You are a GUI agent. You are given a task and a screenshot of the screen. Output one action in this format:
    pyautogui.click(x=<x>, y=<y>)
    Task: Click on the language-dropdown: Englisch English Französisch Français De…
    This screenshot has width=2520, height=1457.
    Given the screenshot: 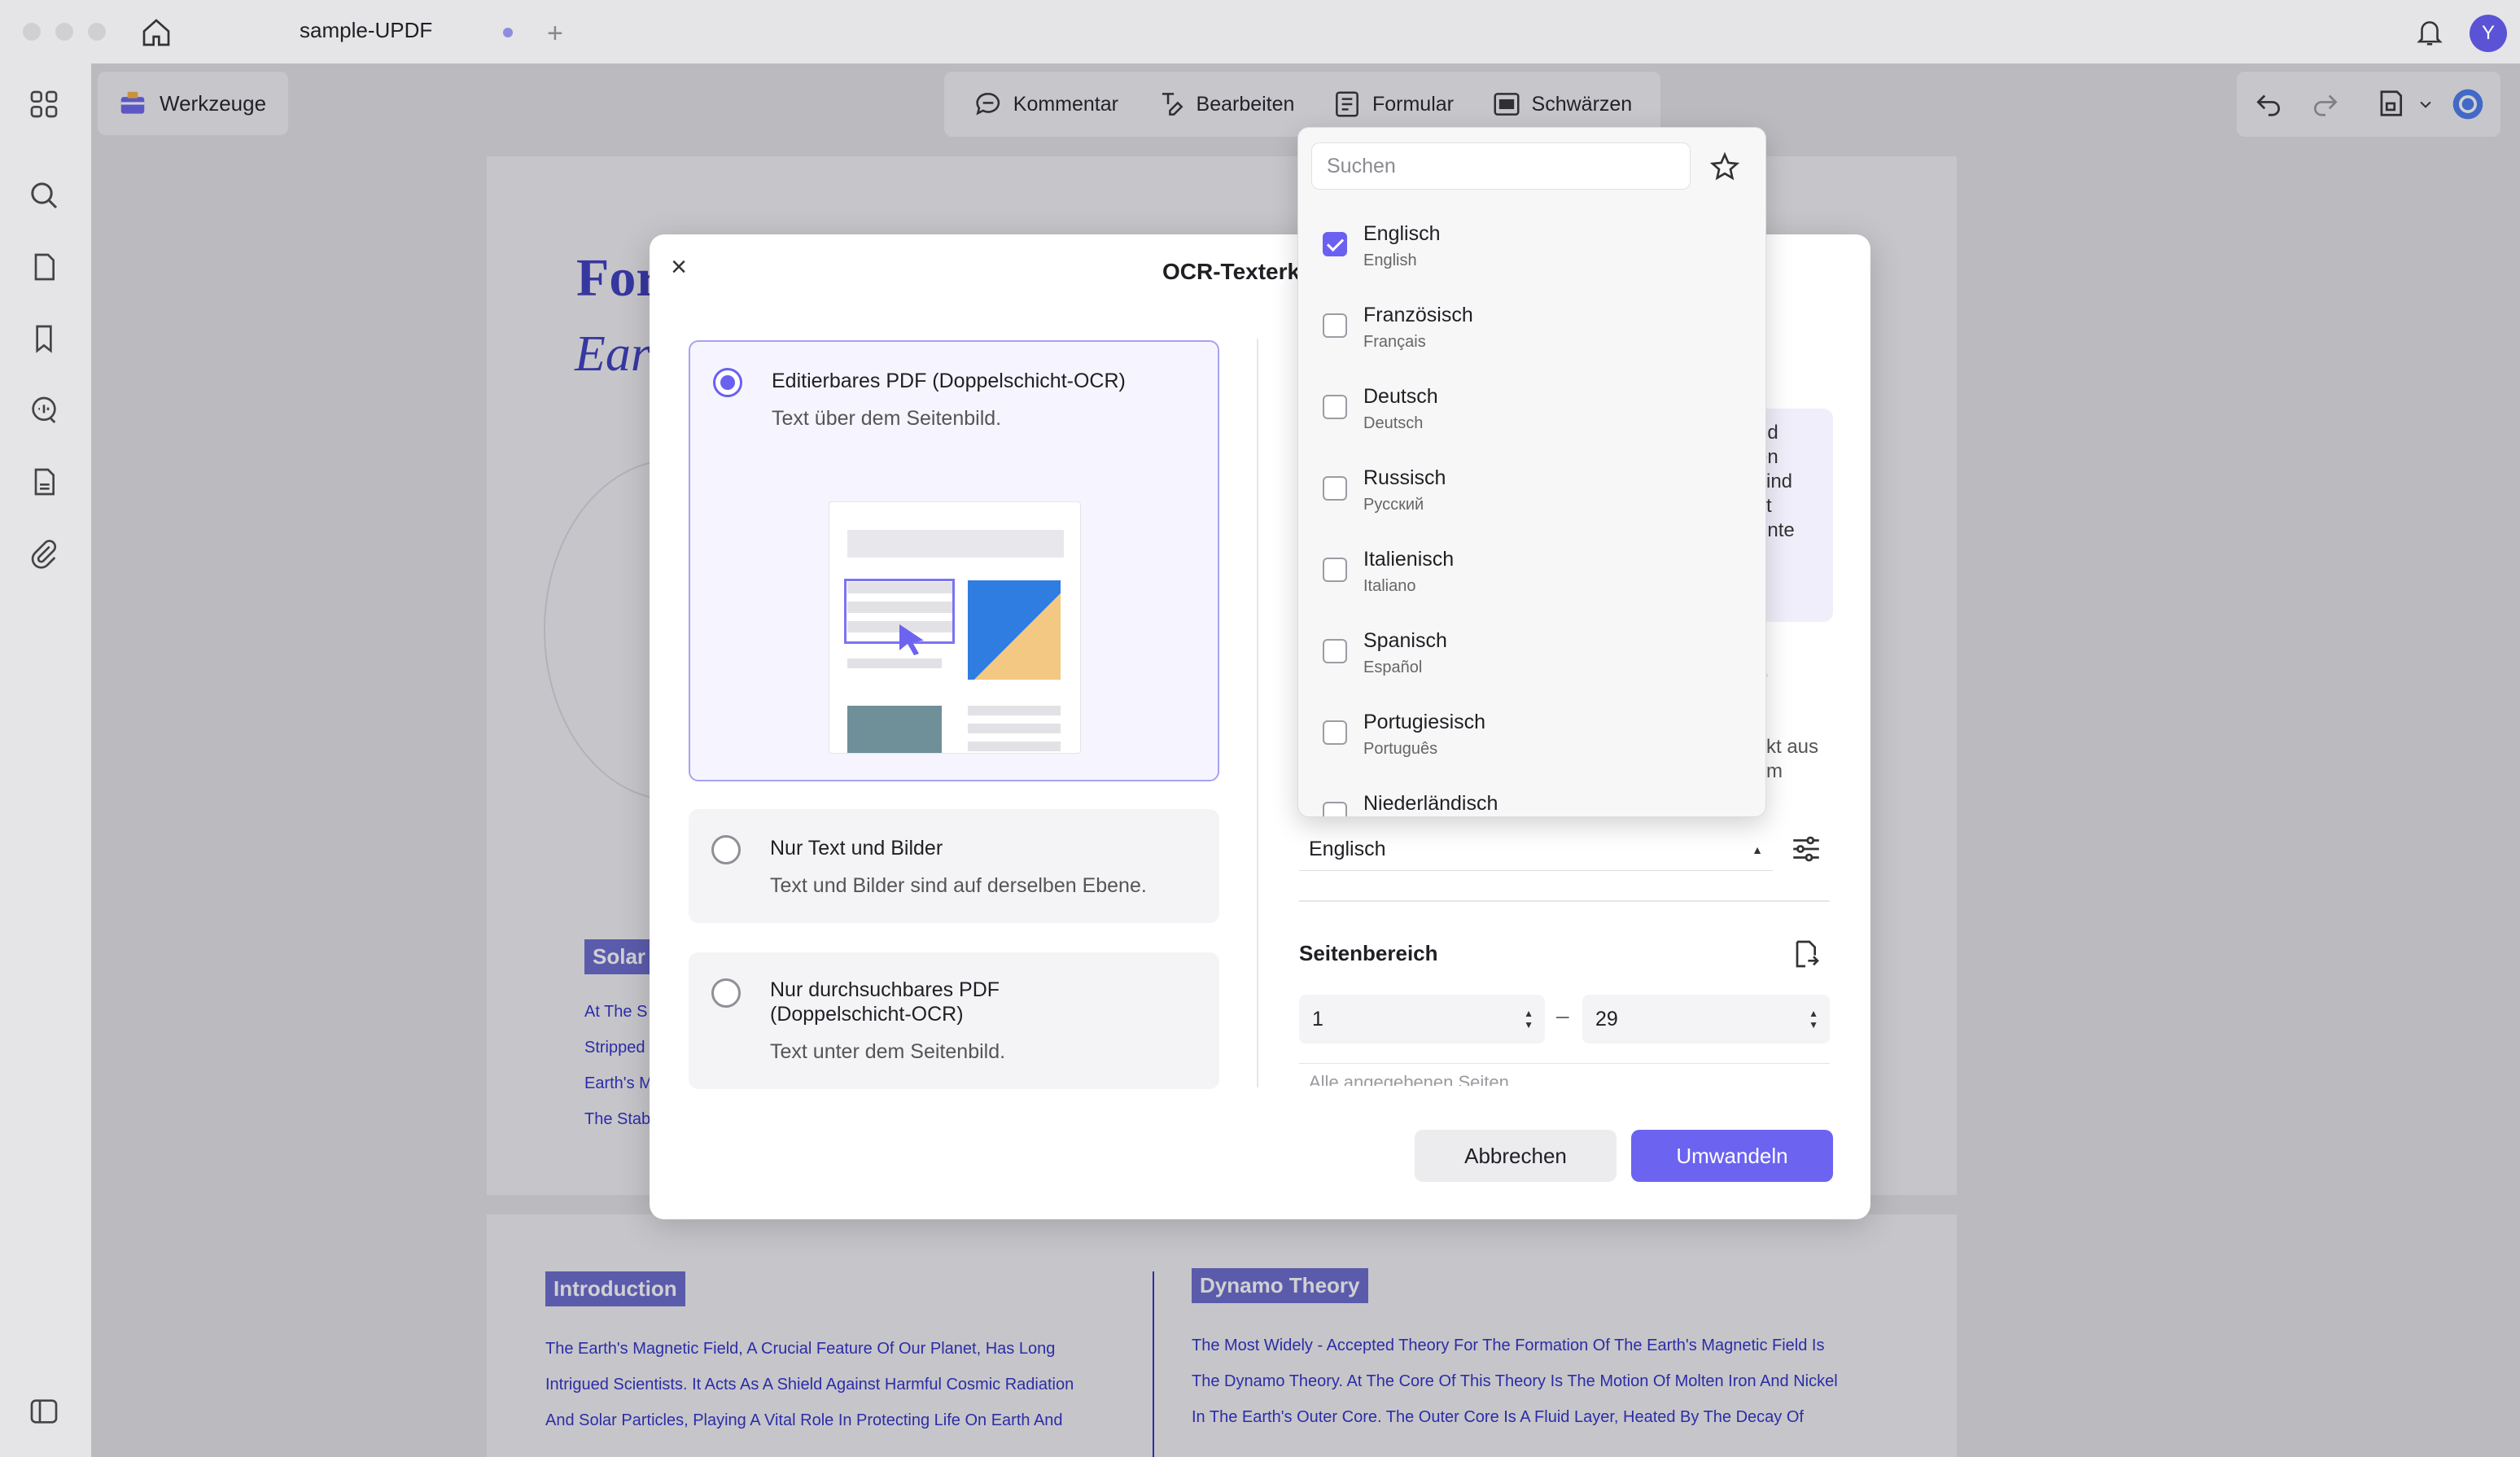 What is the action you would take?
    pyautogui.click(x=1531, y=472)
    